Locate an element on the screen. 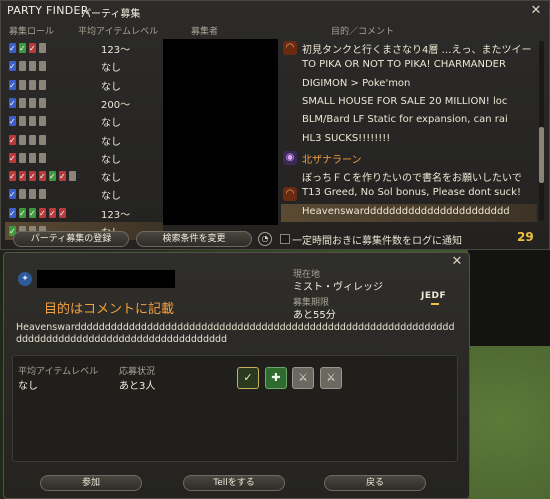 This screenshot has width=550, height=499. listing-count: 29 is located at coordinates (525, 237).